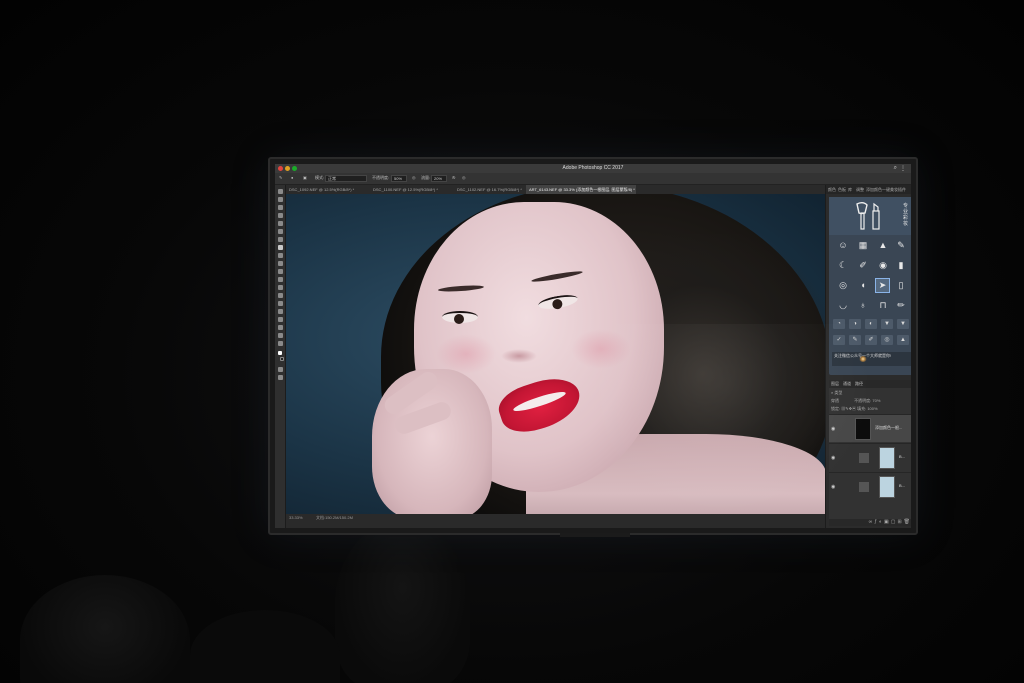 The image size is (1024, 683). I want to click on channels-tab: 通道, so click(847, 384).